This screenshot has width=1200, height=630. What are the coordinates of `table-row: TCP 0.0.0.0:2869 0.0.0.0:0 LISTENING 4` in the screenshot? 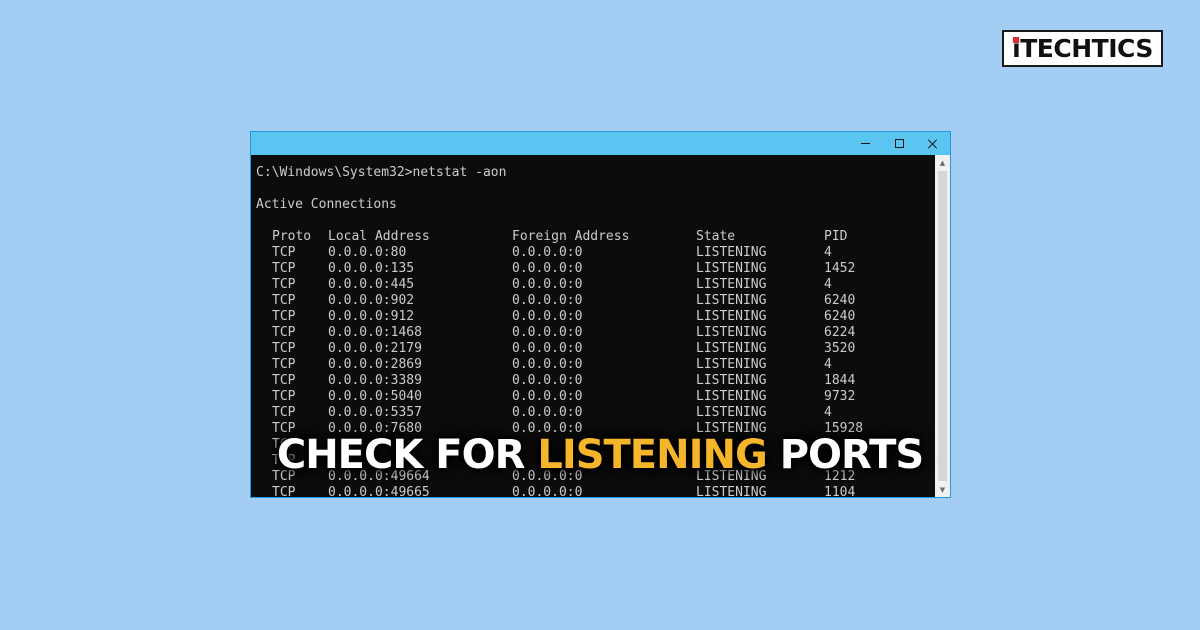 It's located at (595, 365).